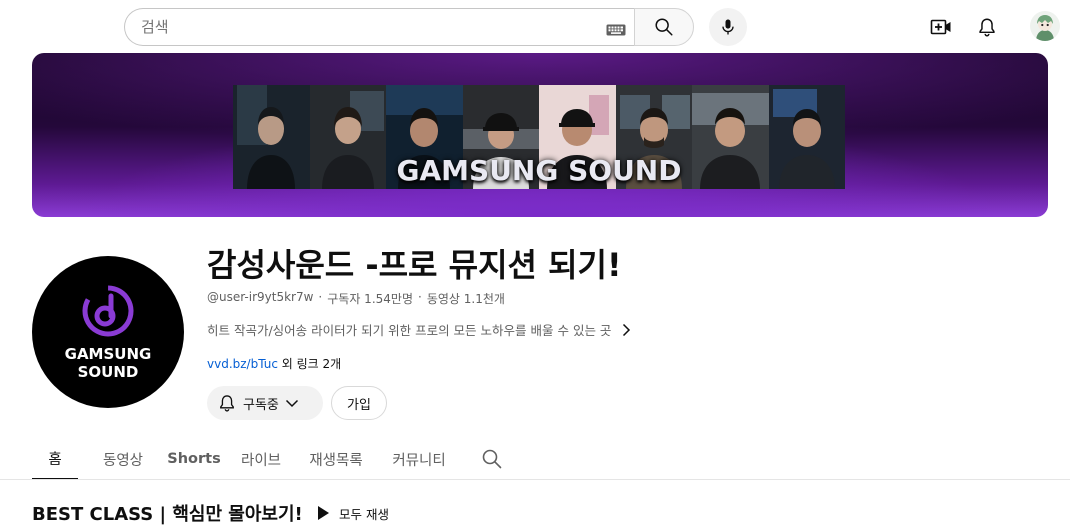 The image size is (1070, 531). Describe the element at coordinates (108, 311) in the screenshot. I see `music-note-logo-icon` at that location.